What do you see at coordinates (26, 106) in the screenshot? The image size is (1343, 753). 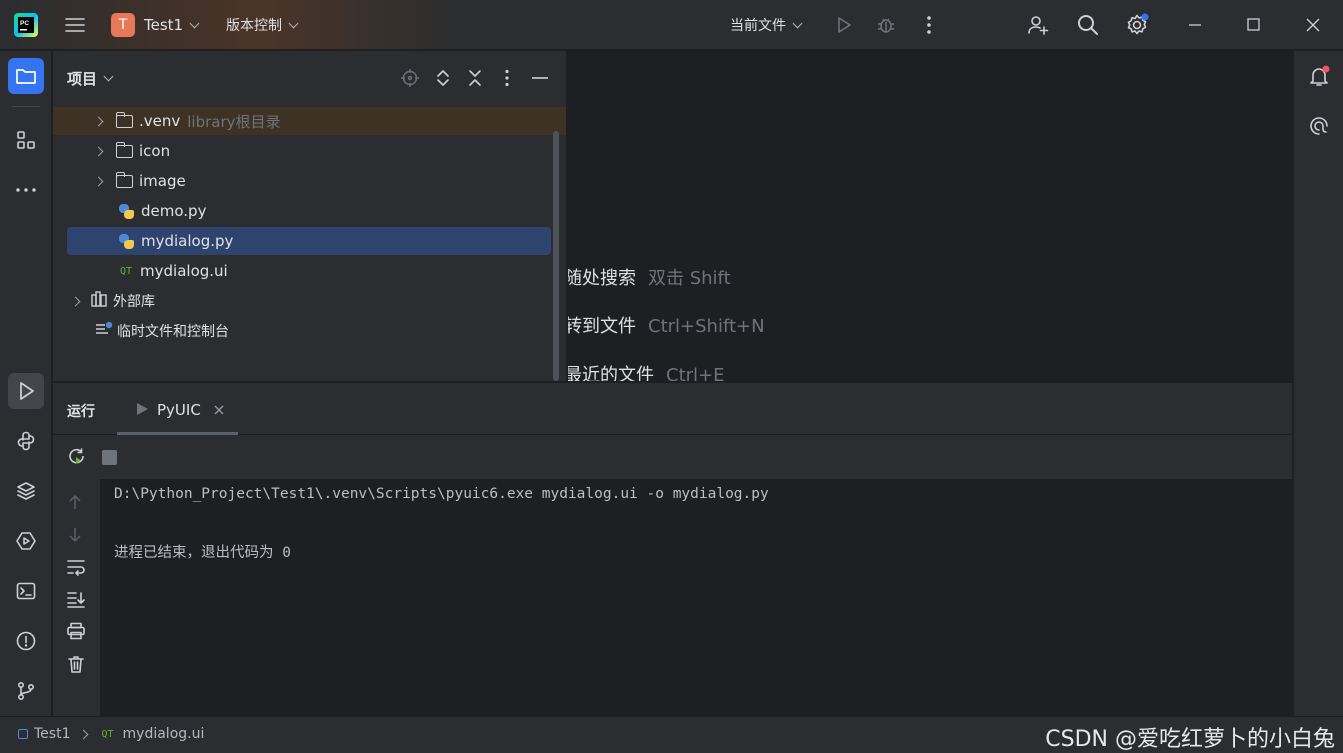 I see `strip-divider` at bounding box center [26, 106].